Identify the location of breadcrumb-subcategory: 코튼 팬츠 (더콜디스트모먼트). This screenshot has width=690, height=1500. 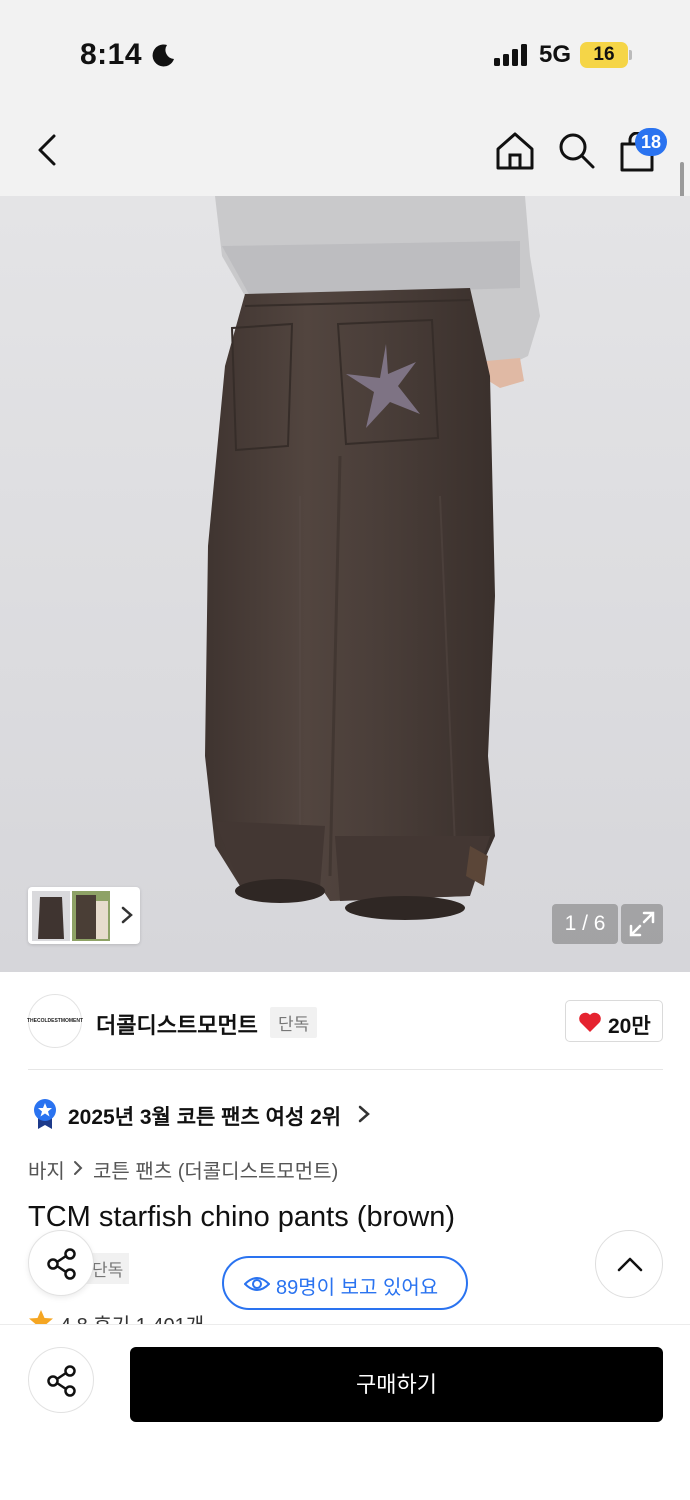
(215, 1169).